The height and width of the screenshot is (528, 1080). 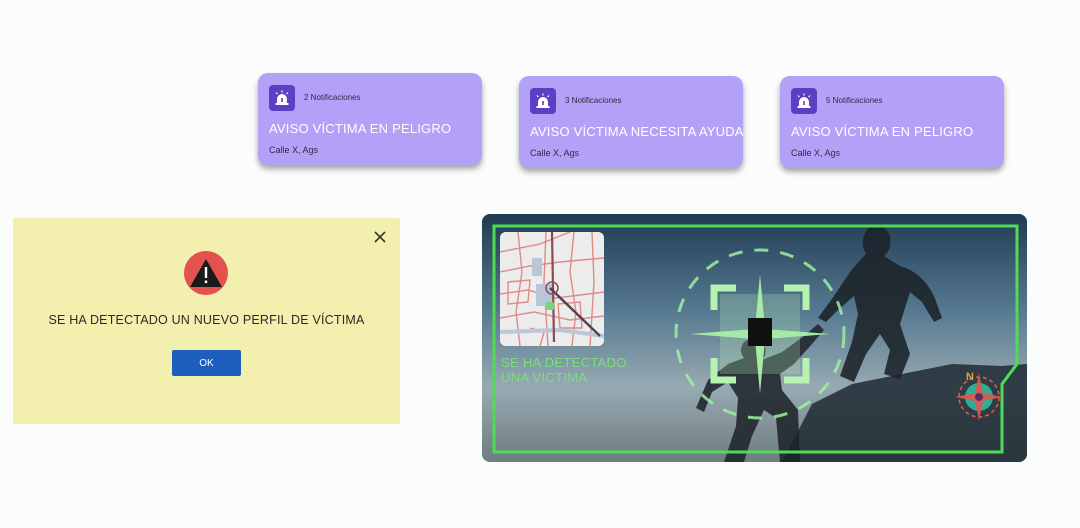 What do you see at coordinates (637, 131) in the screenshot?
I see `notification-title: AVISO VÍCTIMA NECESITA AYUDA` at bounding box center [637, 131].